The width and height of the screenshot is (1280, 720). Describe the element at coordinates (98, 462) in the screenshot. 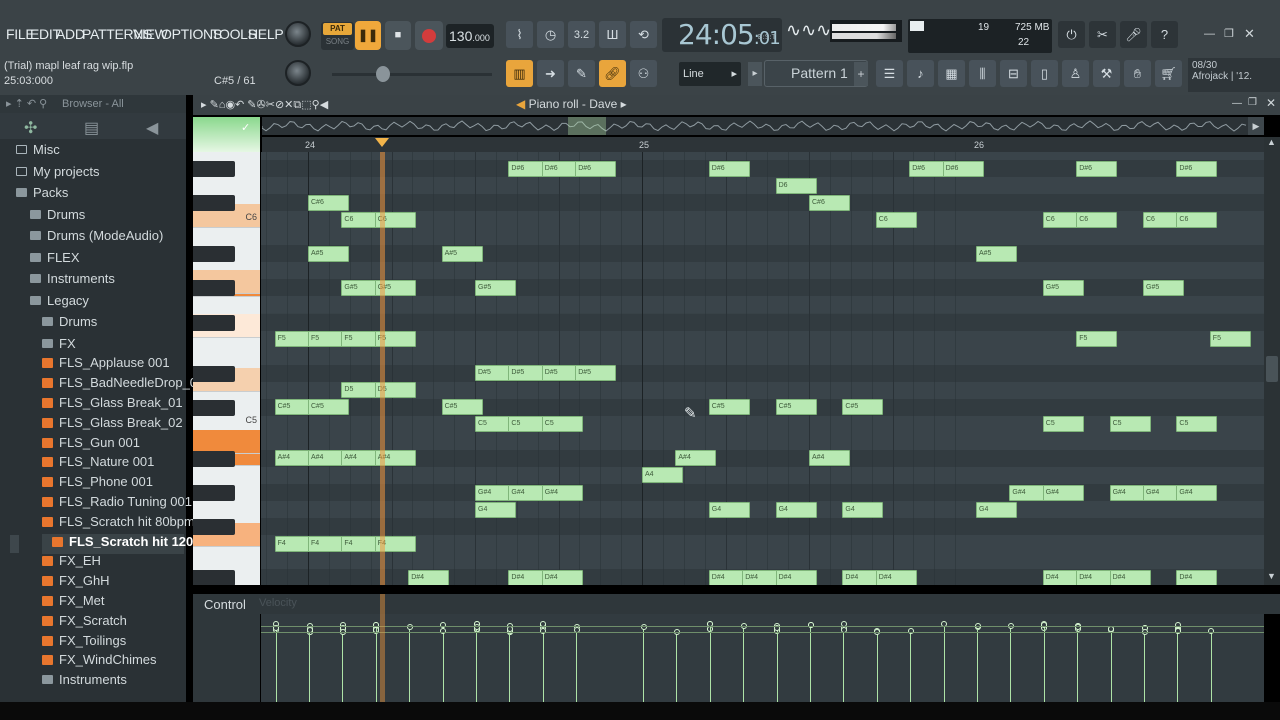

I see `browser-item: FLS_Nature 001` at that location.